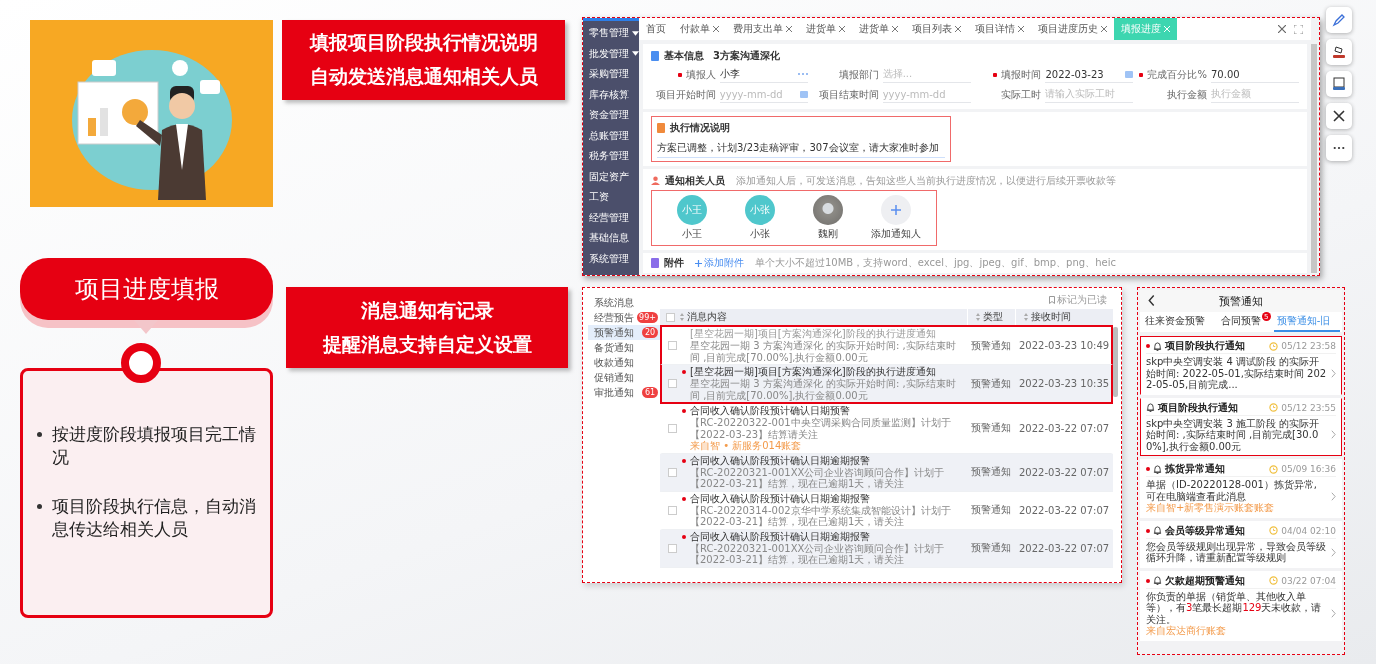  Describe the element at coordinates (1308, 346) in the screenshot. I see `notification-time: 05/12 23:58` at that location.